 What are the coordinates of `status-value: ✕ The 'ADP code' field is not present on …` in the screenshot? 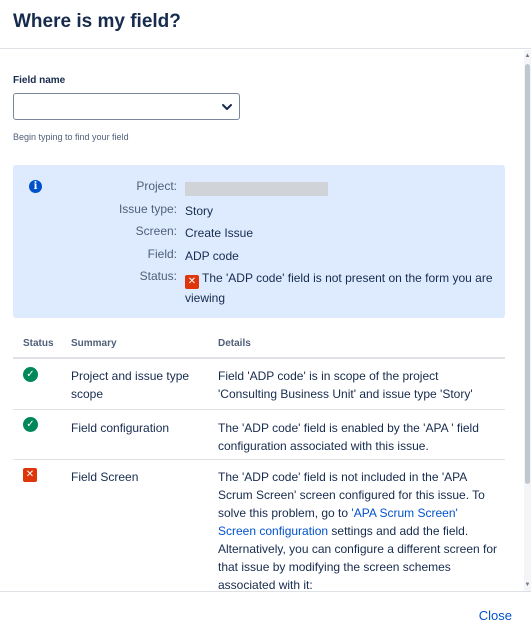 It's located at (340, 288).